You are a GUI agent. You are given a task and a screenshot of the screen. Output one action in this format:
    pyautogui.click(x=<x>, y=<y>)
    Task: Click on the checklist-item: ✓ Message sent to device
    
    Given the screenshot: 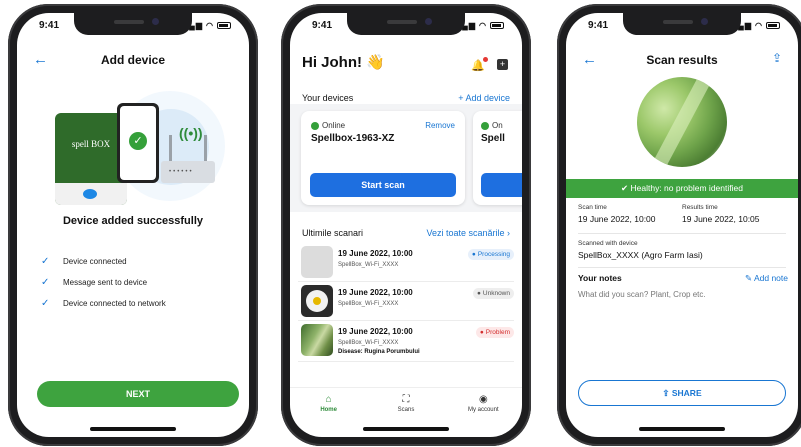 What is the action you would take?
    pyautogui.click(x=140, y=282)
    